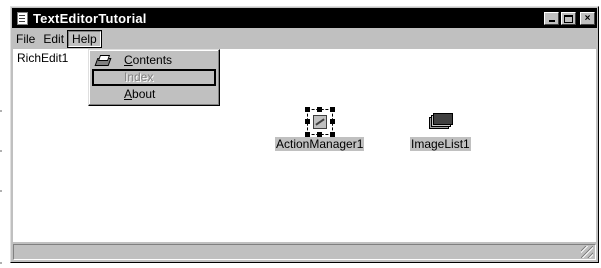 This screenshot has width=601, height=268. What do you see at coordinates (22, 18) in the screenshot?
I see `app-icon` at bounding box center [22, 18].